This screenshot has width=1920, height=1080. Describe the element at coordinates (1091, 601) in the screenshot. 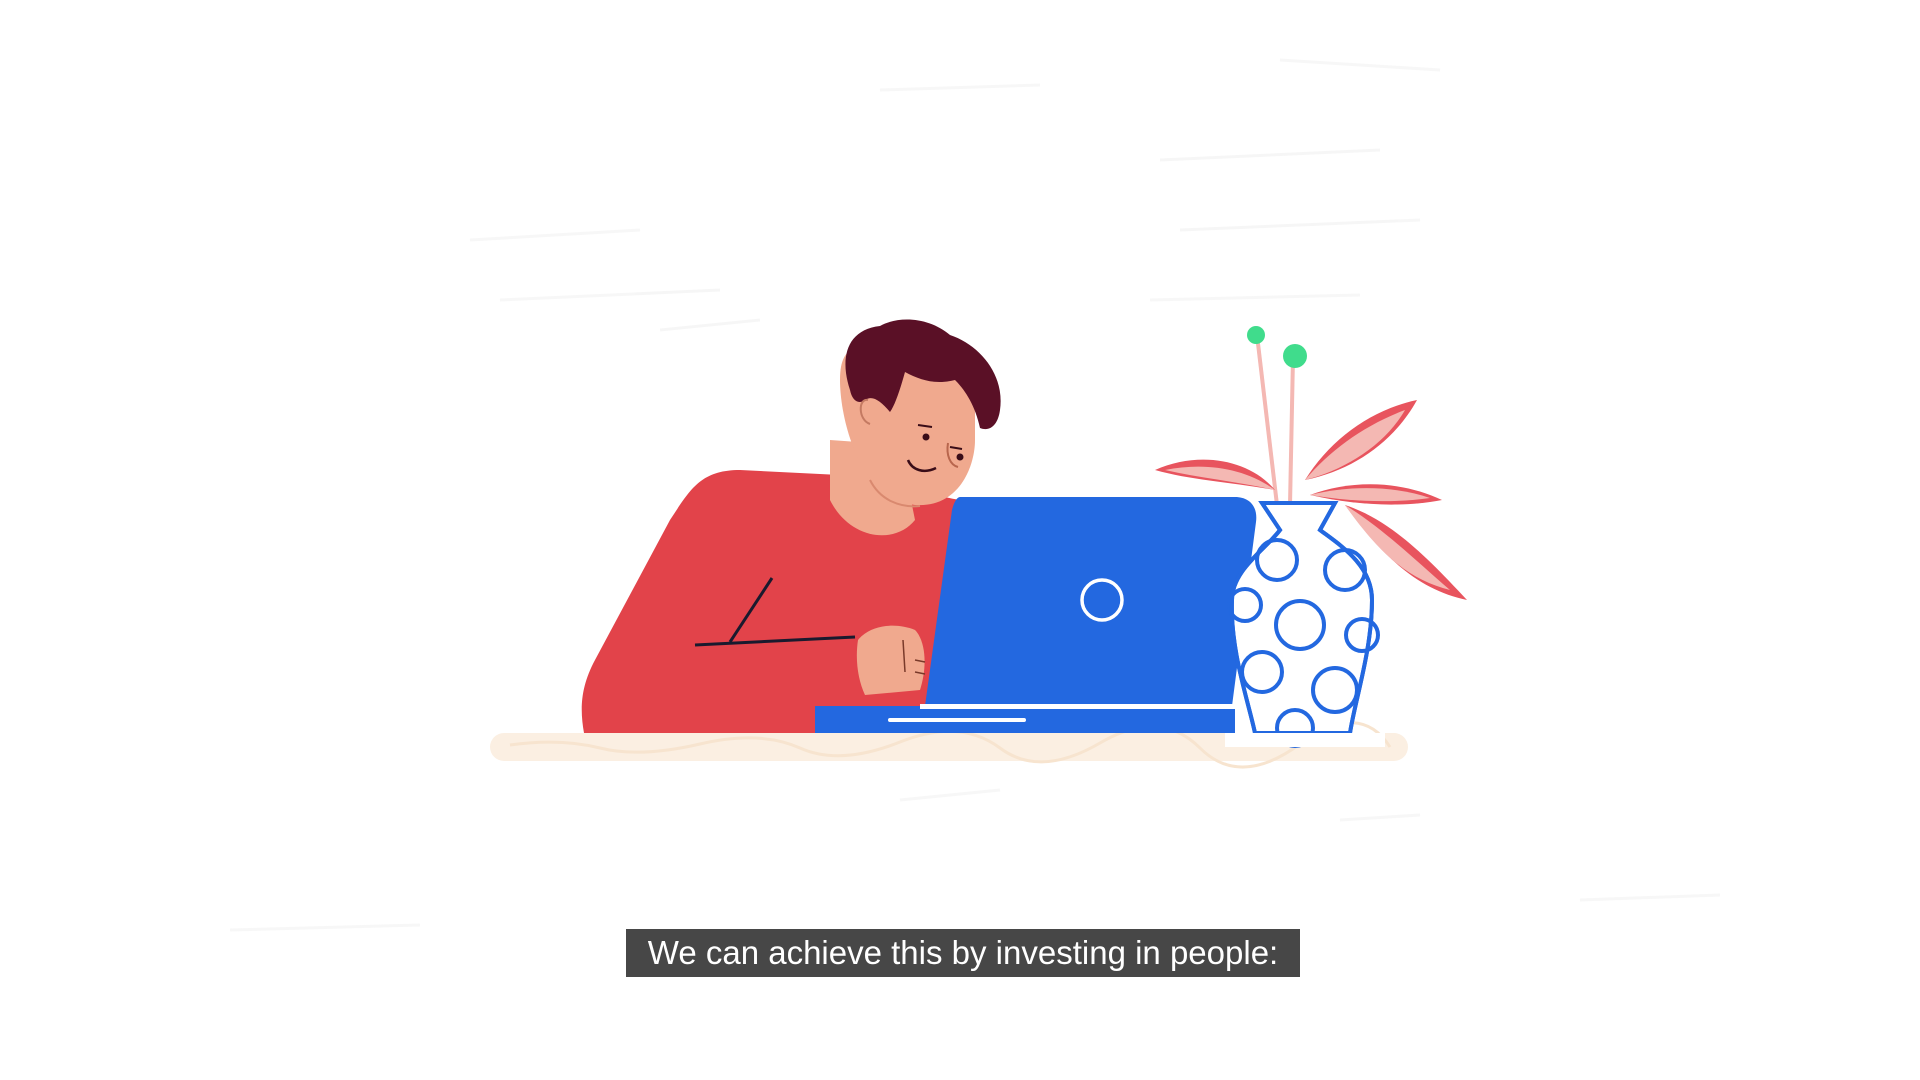

I see `laptop-screen-back` at that location.